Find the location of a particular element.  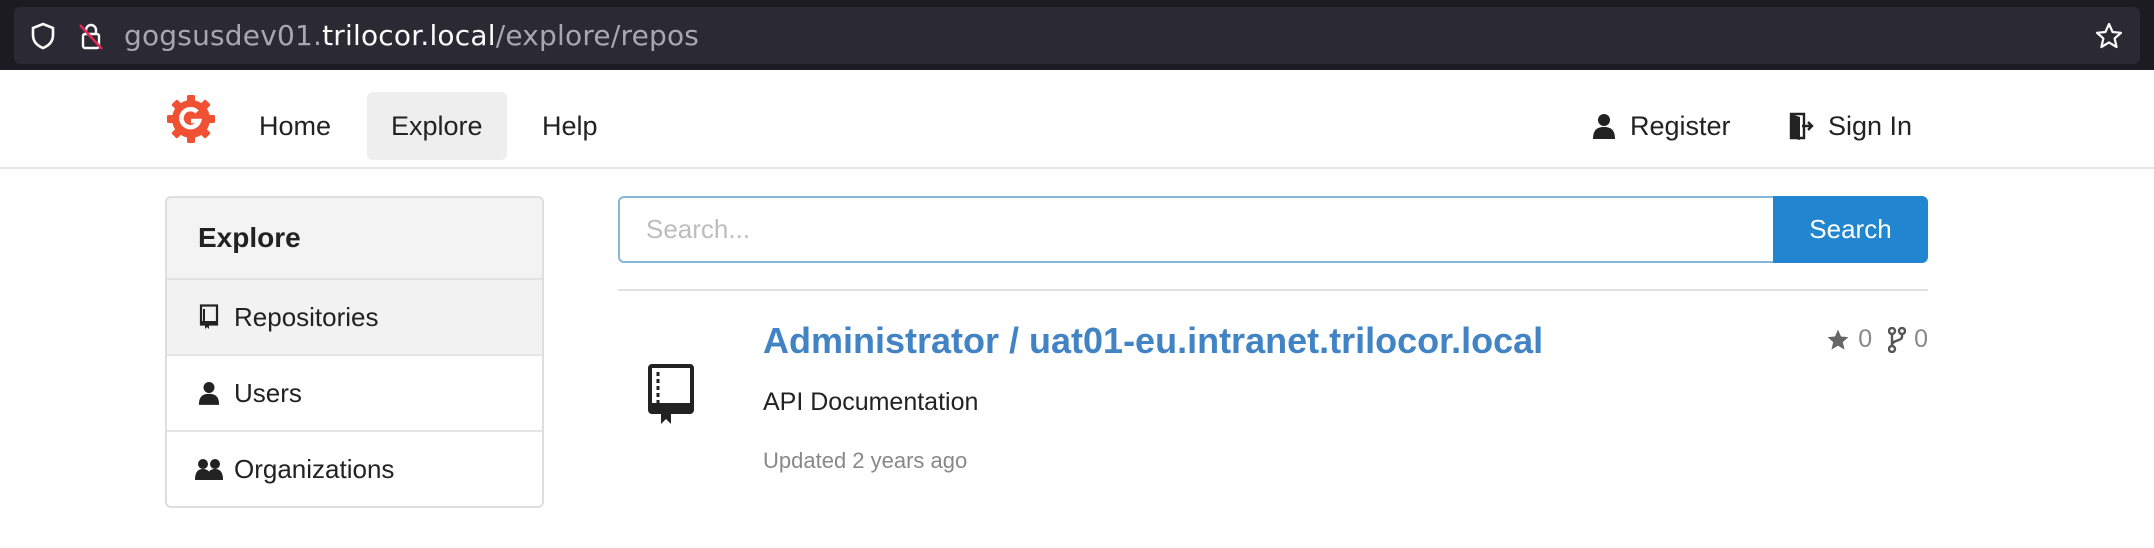

search-button: Search is located at coordinates (1850, 229).